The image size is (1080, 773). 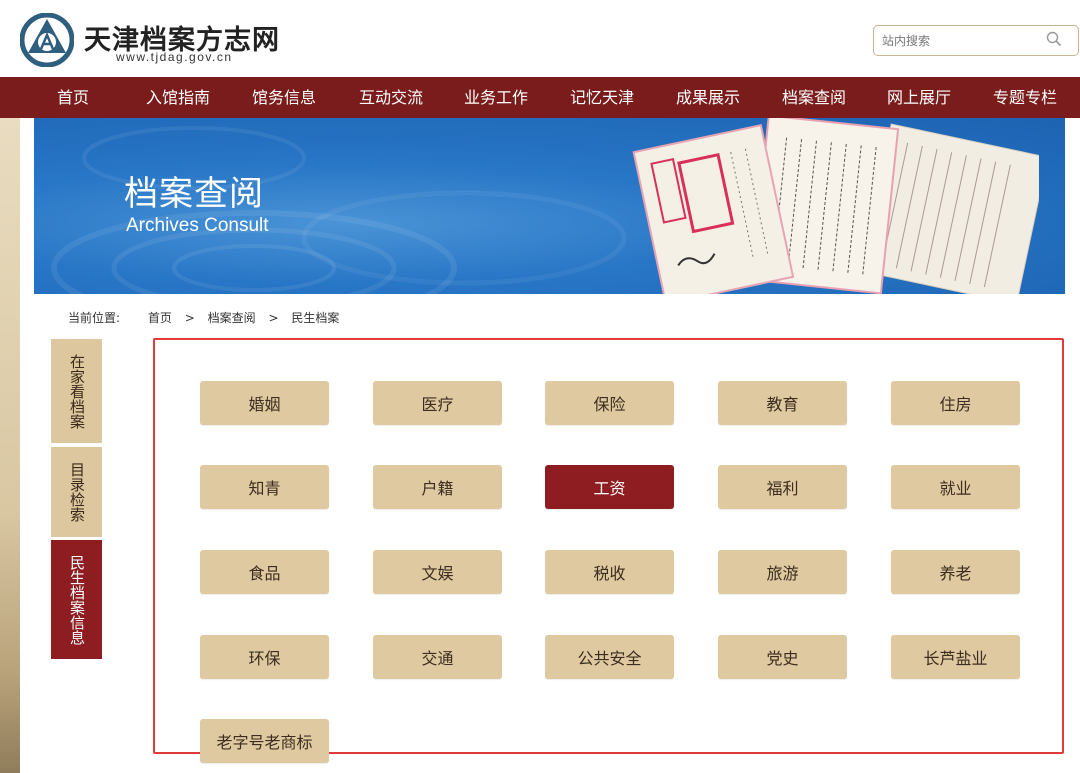 I want to click on breadcrumb-livelihood-archives: 民生档案, so click(x=315, y=317).